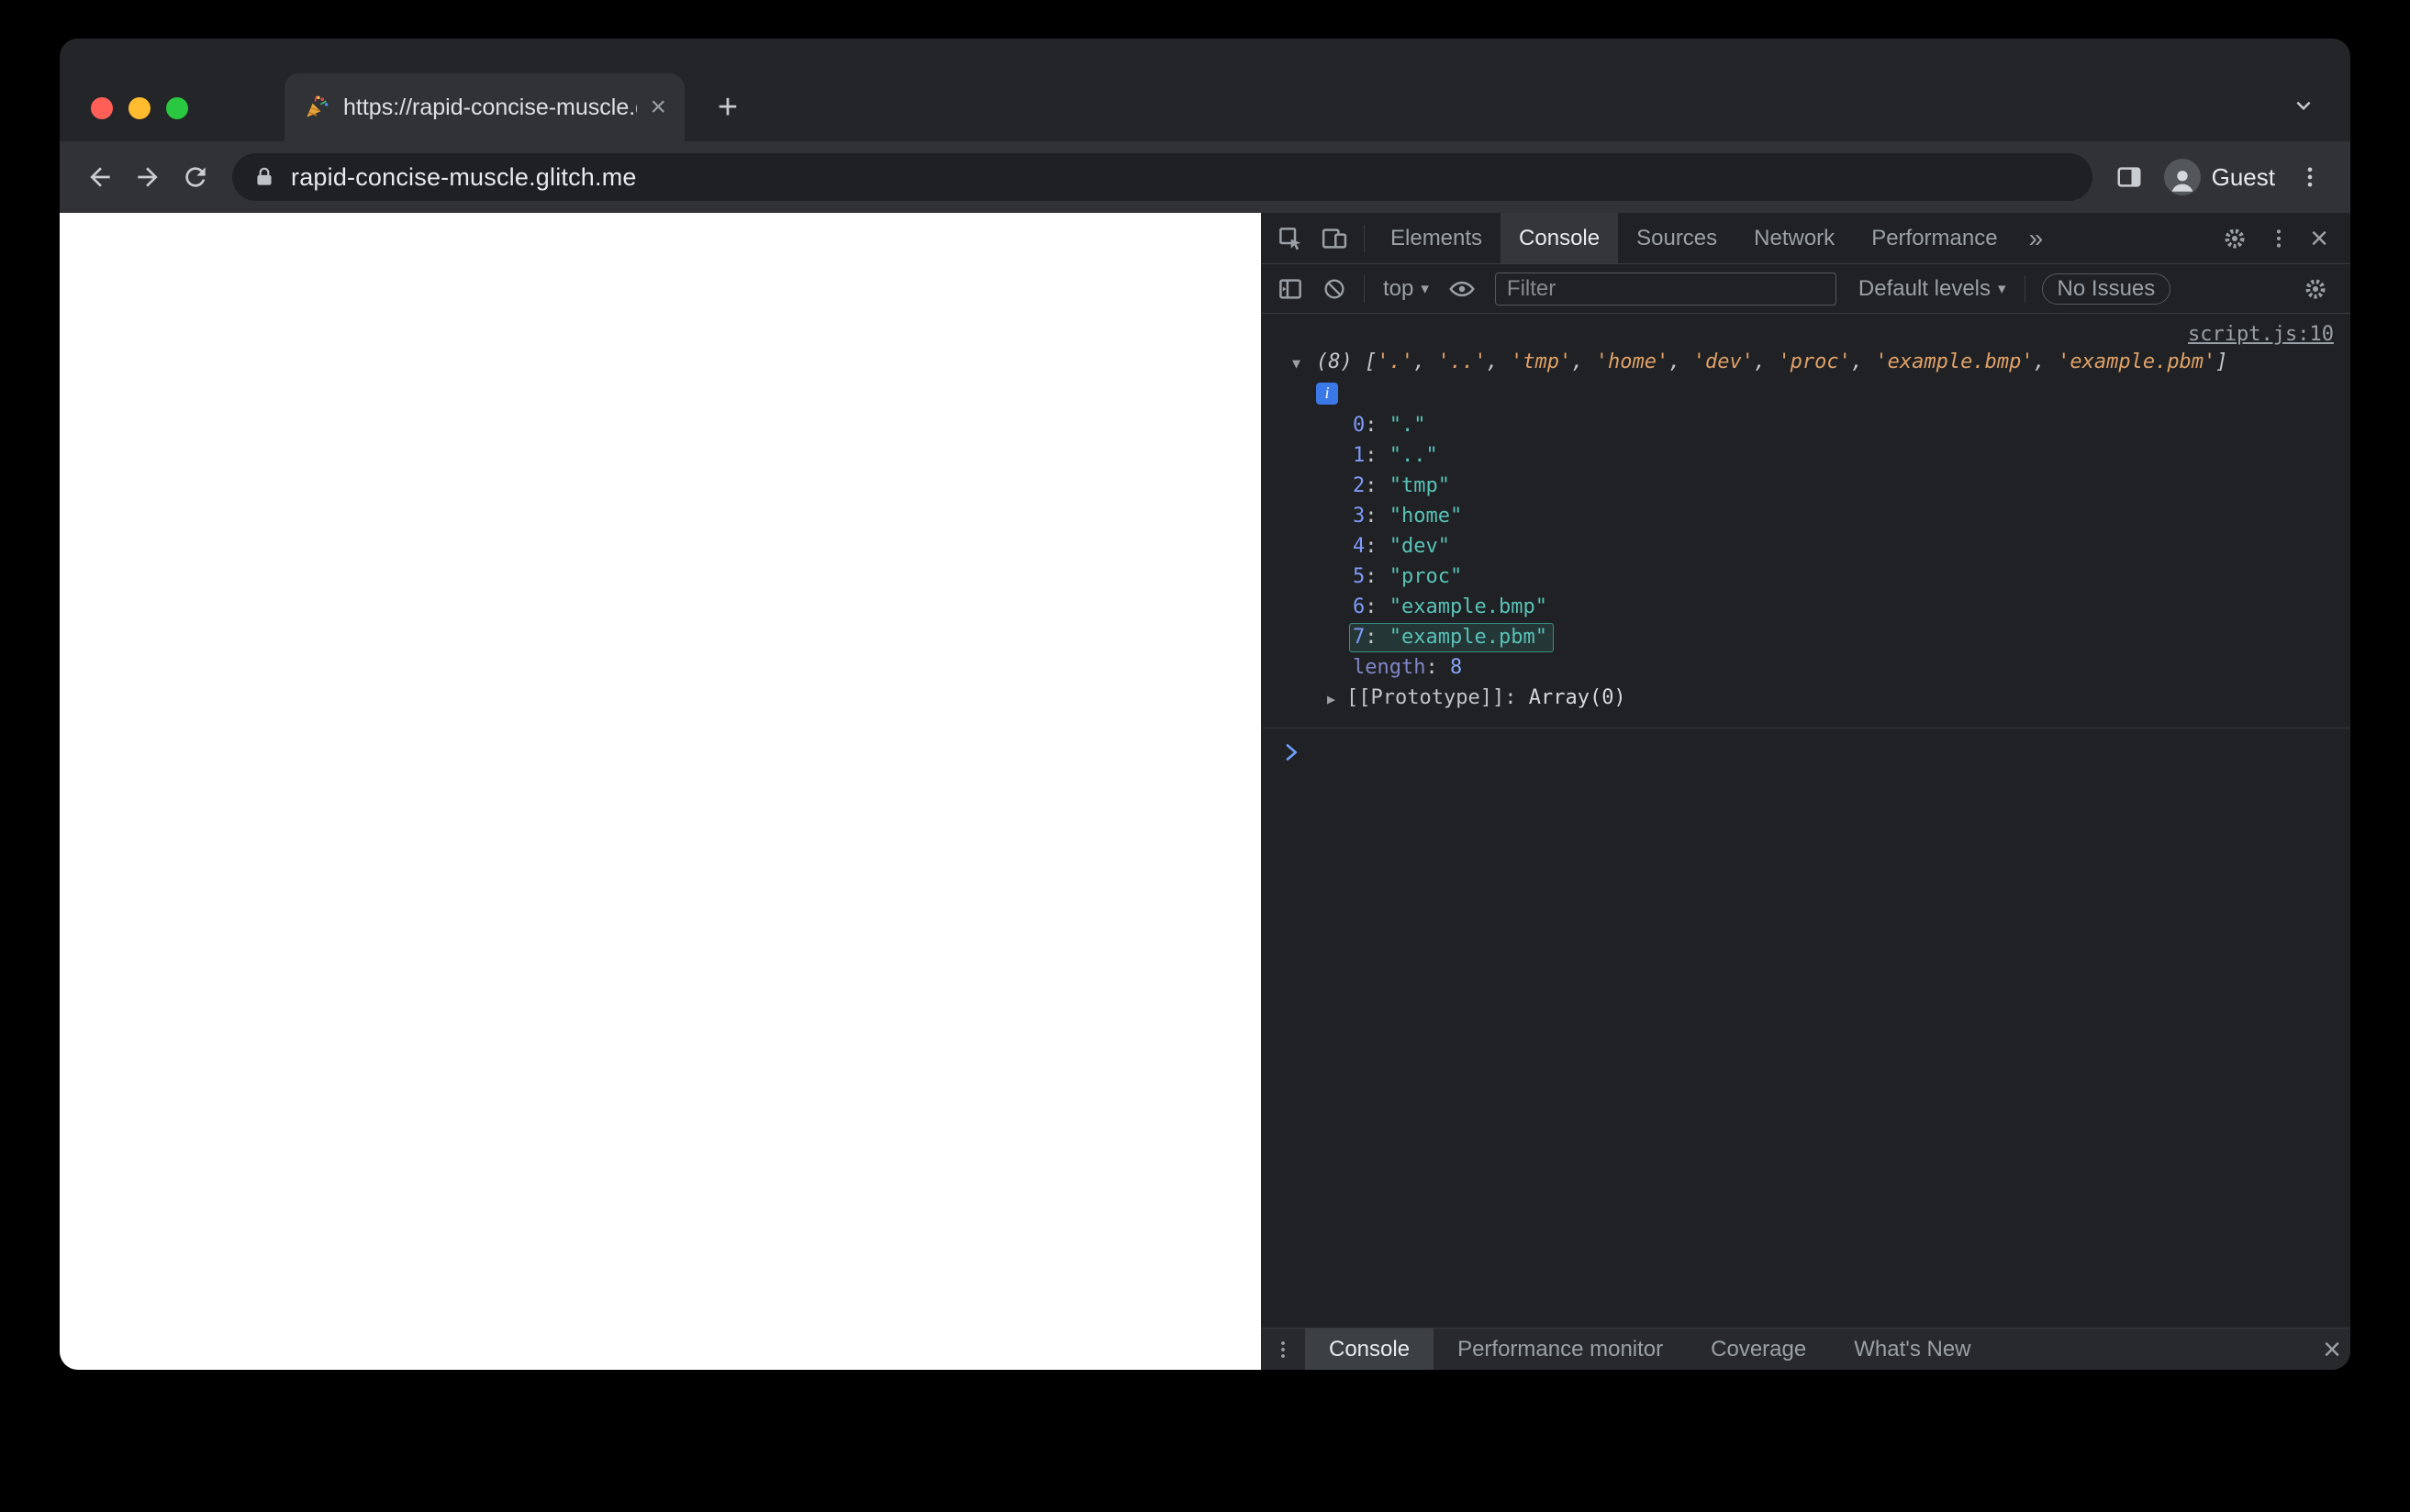 Image resolution: width=2410 pixels, height=1512 pixels. What do you see at coordinates (2243, 177) in the screenshot?
I see `profile-name: Guest` at bounding box center [2243, 177].